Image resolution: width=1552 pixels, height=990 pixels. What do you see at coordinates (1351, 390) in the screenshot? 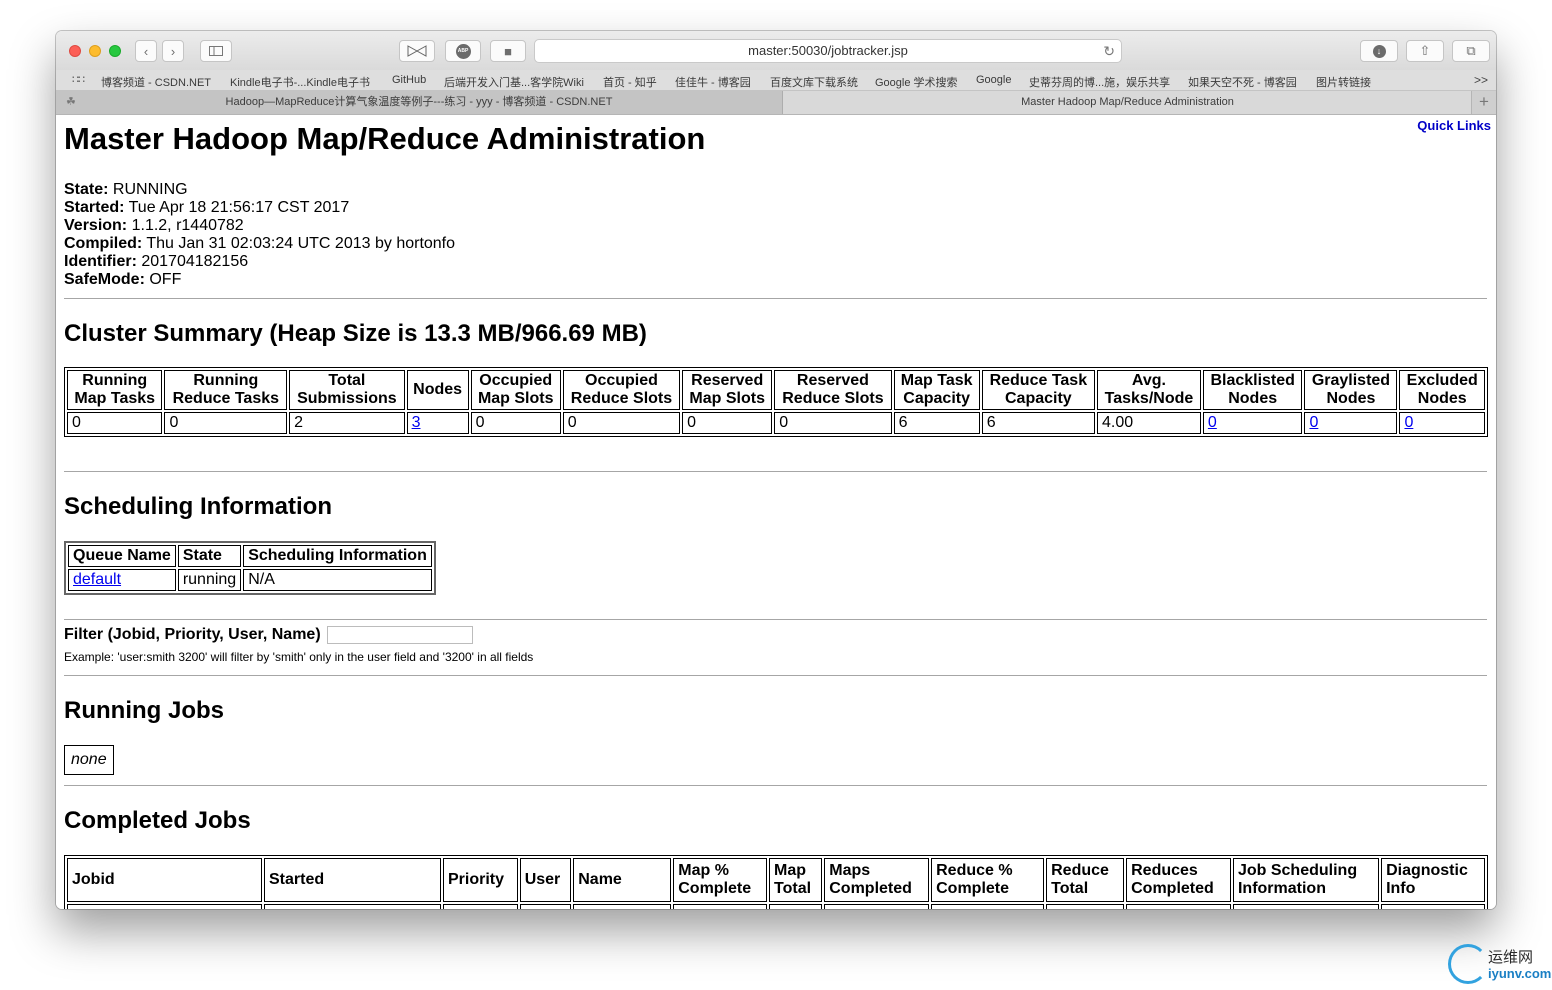
I see `col-graylisted-nodes: Graylisted Nodes` at bounding box center [1351, 390].